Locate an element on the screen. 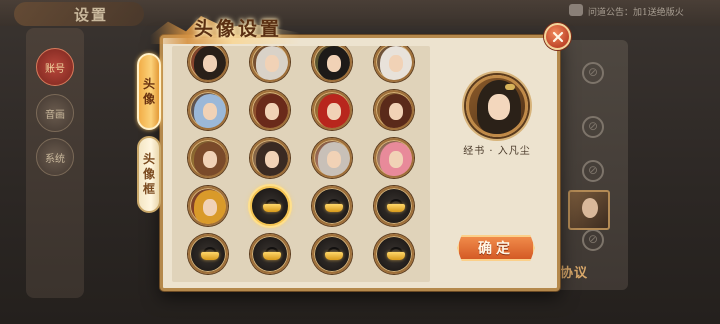 This screenshot has width=720, height=324. agreement-button: 协议 is located at coordinates (583, 272).